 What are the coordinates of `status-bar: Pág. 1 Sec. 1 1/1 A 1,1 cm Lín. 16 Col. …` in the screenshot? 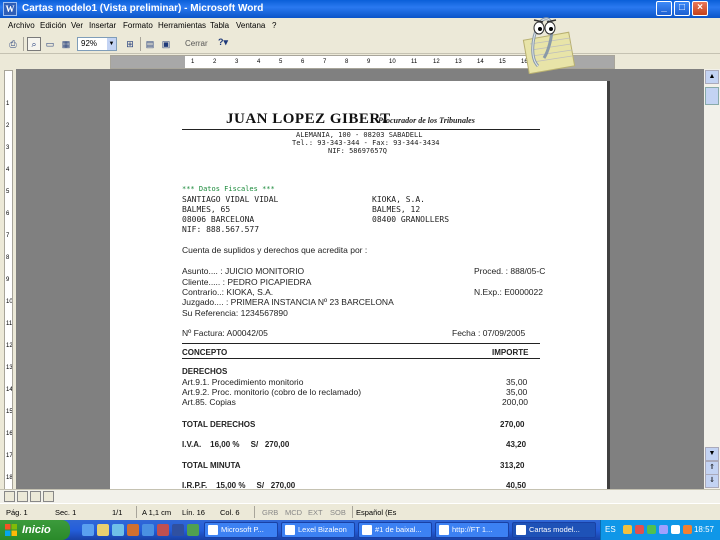 It's located at (360, 511).